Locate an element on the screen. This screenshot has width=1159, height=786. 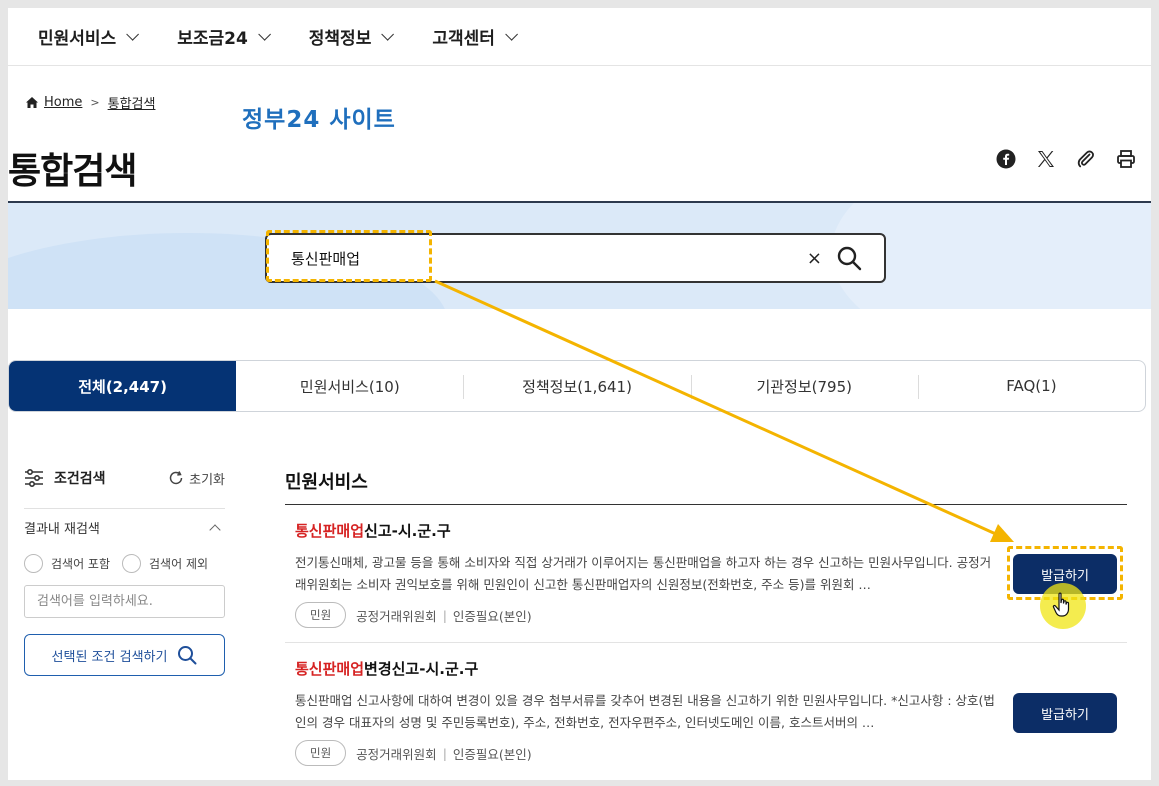
radio-label: 검색어 제외 is located at coordinates (179, 564).